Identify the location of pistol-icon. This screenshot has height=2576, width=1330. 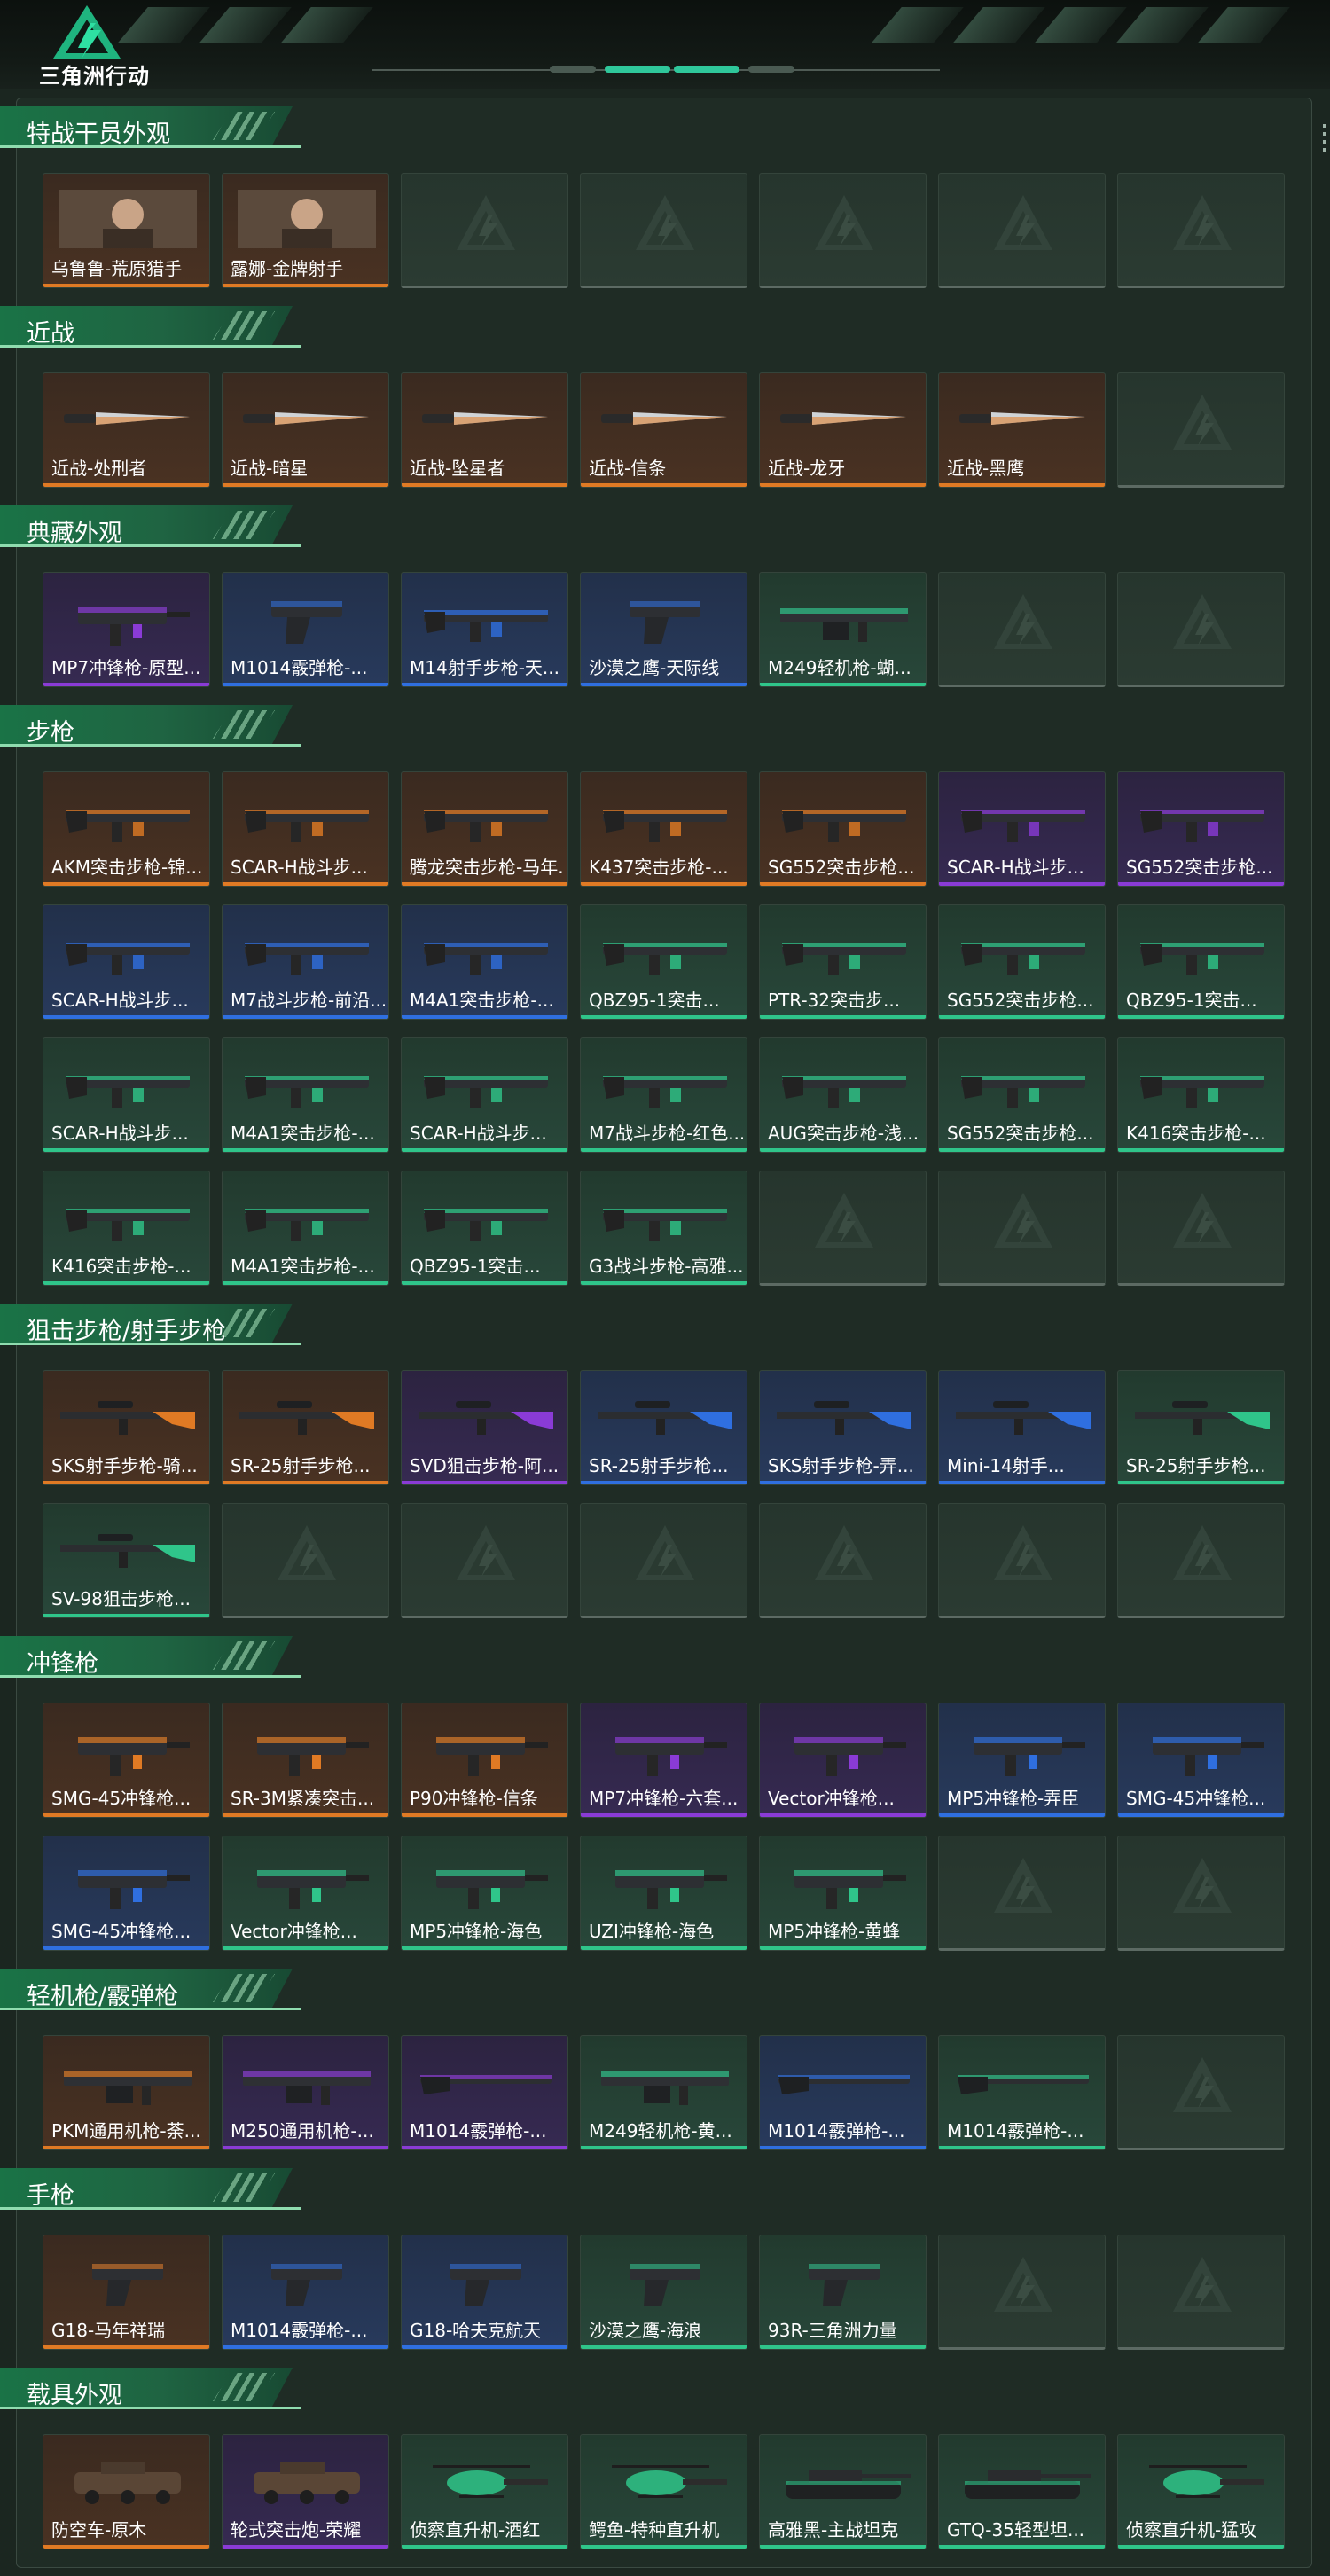
(844, 2285).